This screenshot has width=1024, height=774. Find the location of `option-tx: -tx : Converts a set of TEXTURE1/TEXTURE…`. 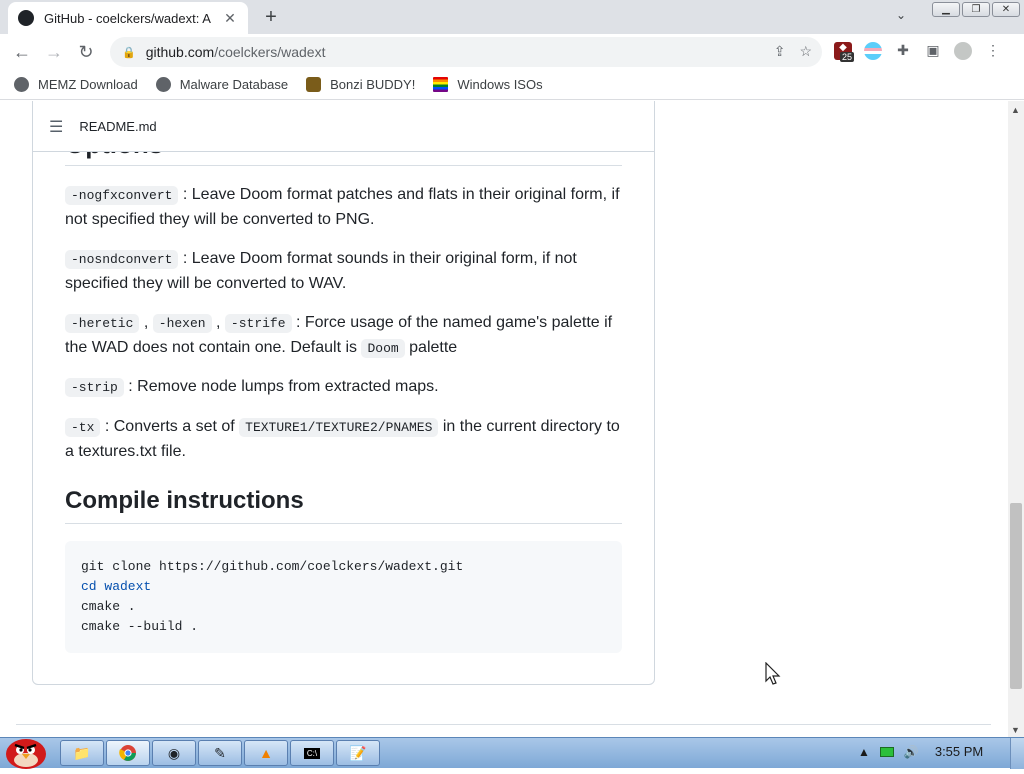

option-tx: -tx : Converts a set of TEXTURE1/TEXTURE… is located at coordinates (345, 439).